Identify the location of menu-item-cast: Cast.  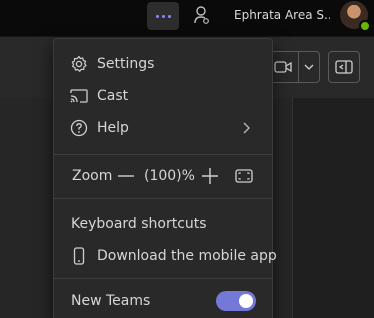
(163, 96).